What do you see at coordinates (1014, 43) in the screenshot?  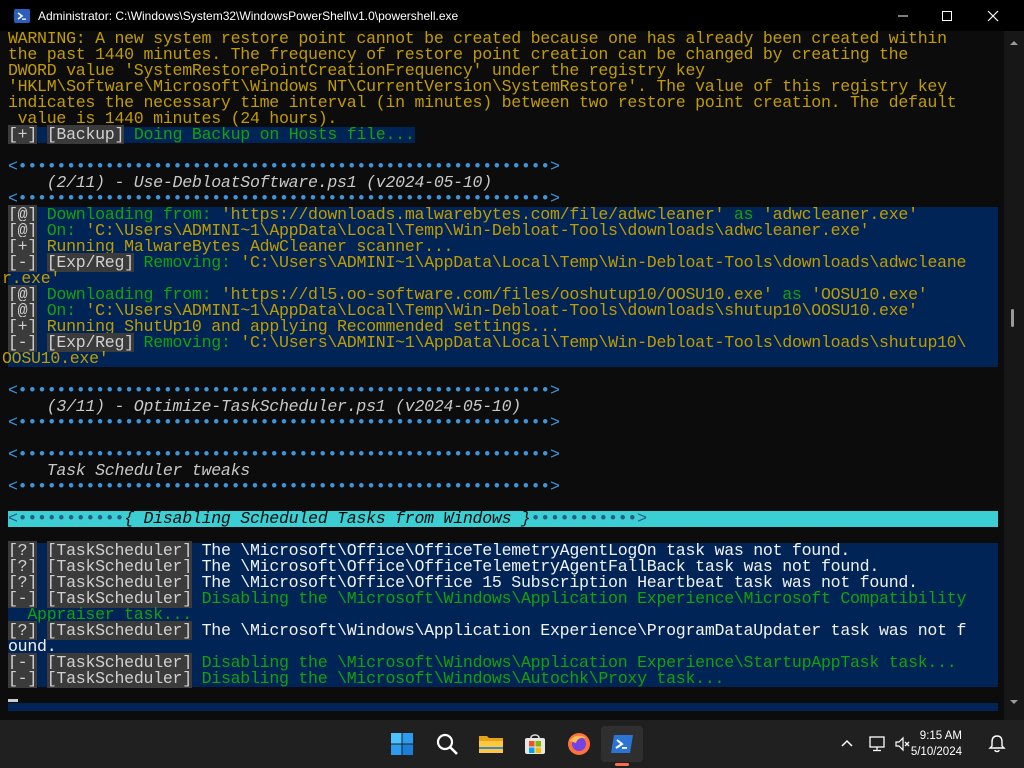 I see `scroll-up-icon` at bounding box center [1014, 43].